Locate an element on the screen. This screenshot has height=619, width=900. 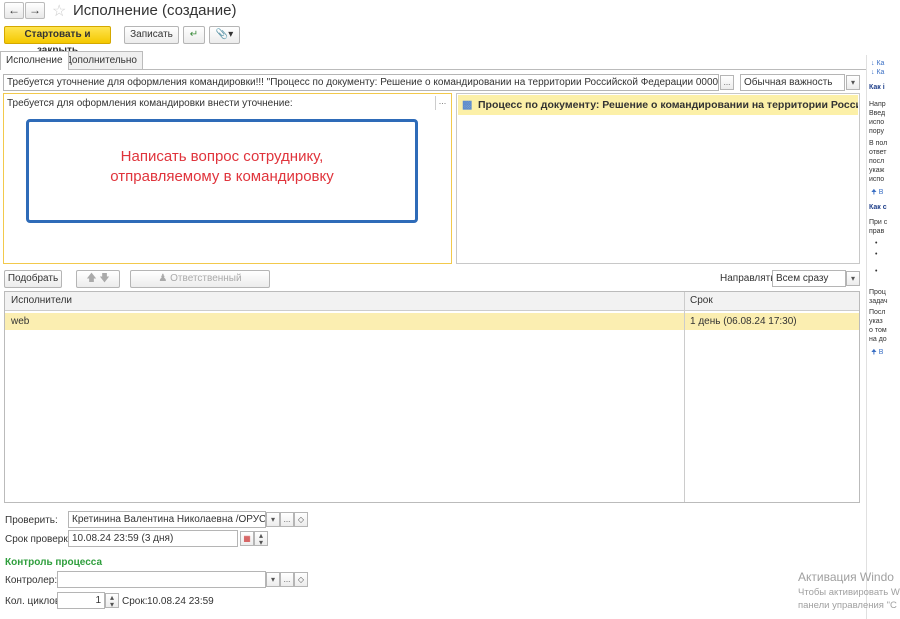
row-executor: web is located at coordinates (20, 321).